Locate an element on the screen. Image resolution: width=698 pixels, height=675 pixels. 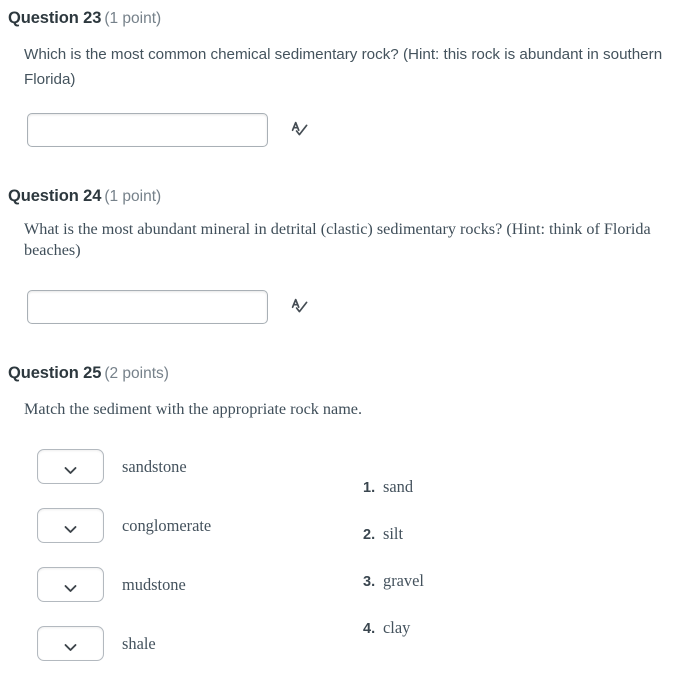
matching-row: sandstone is located at coordinates (112, 466).